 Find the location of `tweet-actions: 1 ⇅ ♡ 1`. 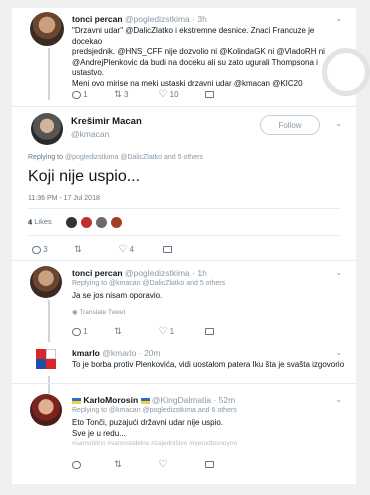

tweet-actions: 1 ⇅ ♡ 1 is located at coordinates (143, 331).